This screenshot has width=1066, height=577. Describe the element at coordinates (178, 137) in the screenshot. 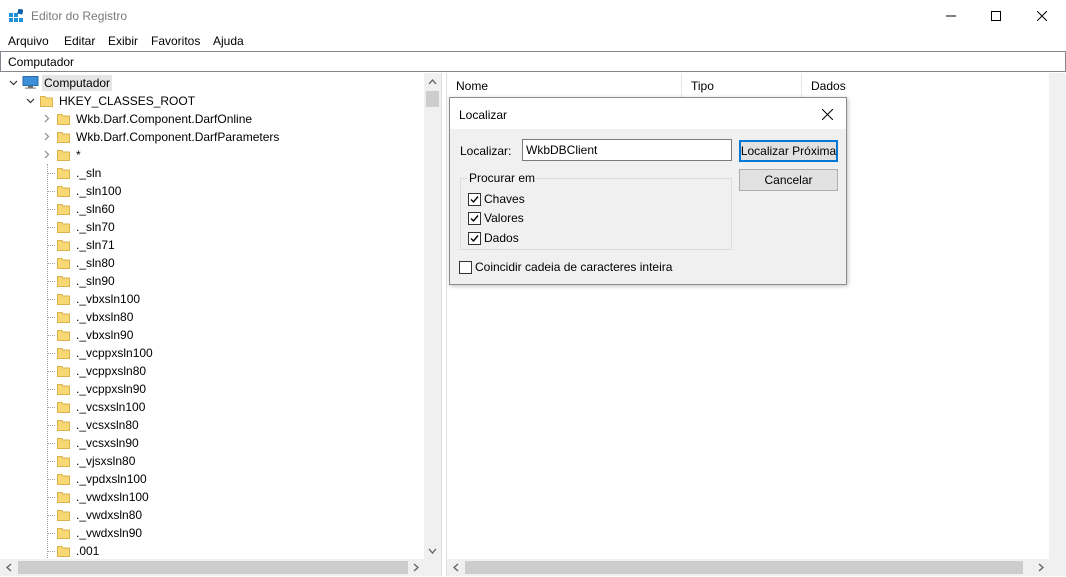

I see `tree-item-label: Wkb.Darf.Component.DarfParameters` at that location.